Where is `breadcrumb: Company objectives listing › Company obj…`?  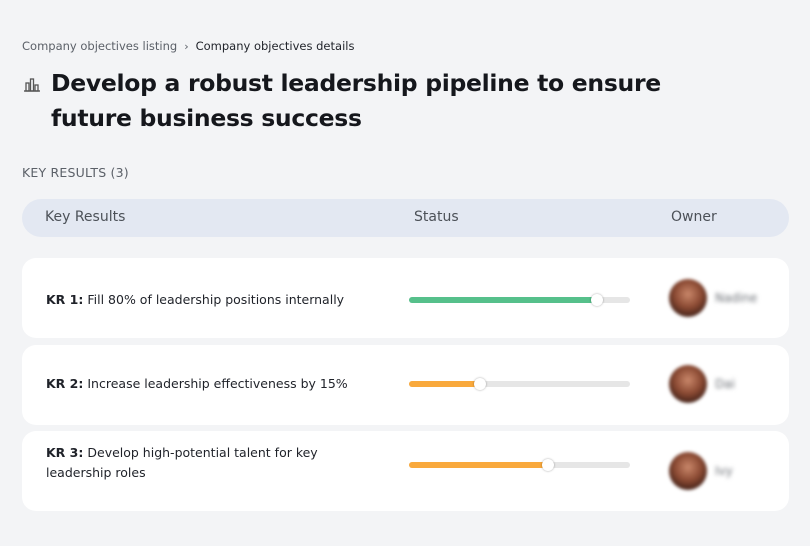 breadcrumb: Company objectives listing › Company obj… is located at coordinates (188, 46).